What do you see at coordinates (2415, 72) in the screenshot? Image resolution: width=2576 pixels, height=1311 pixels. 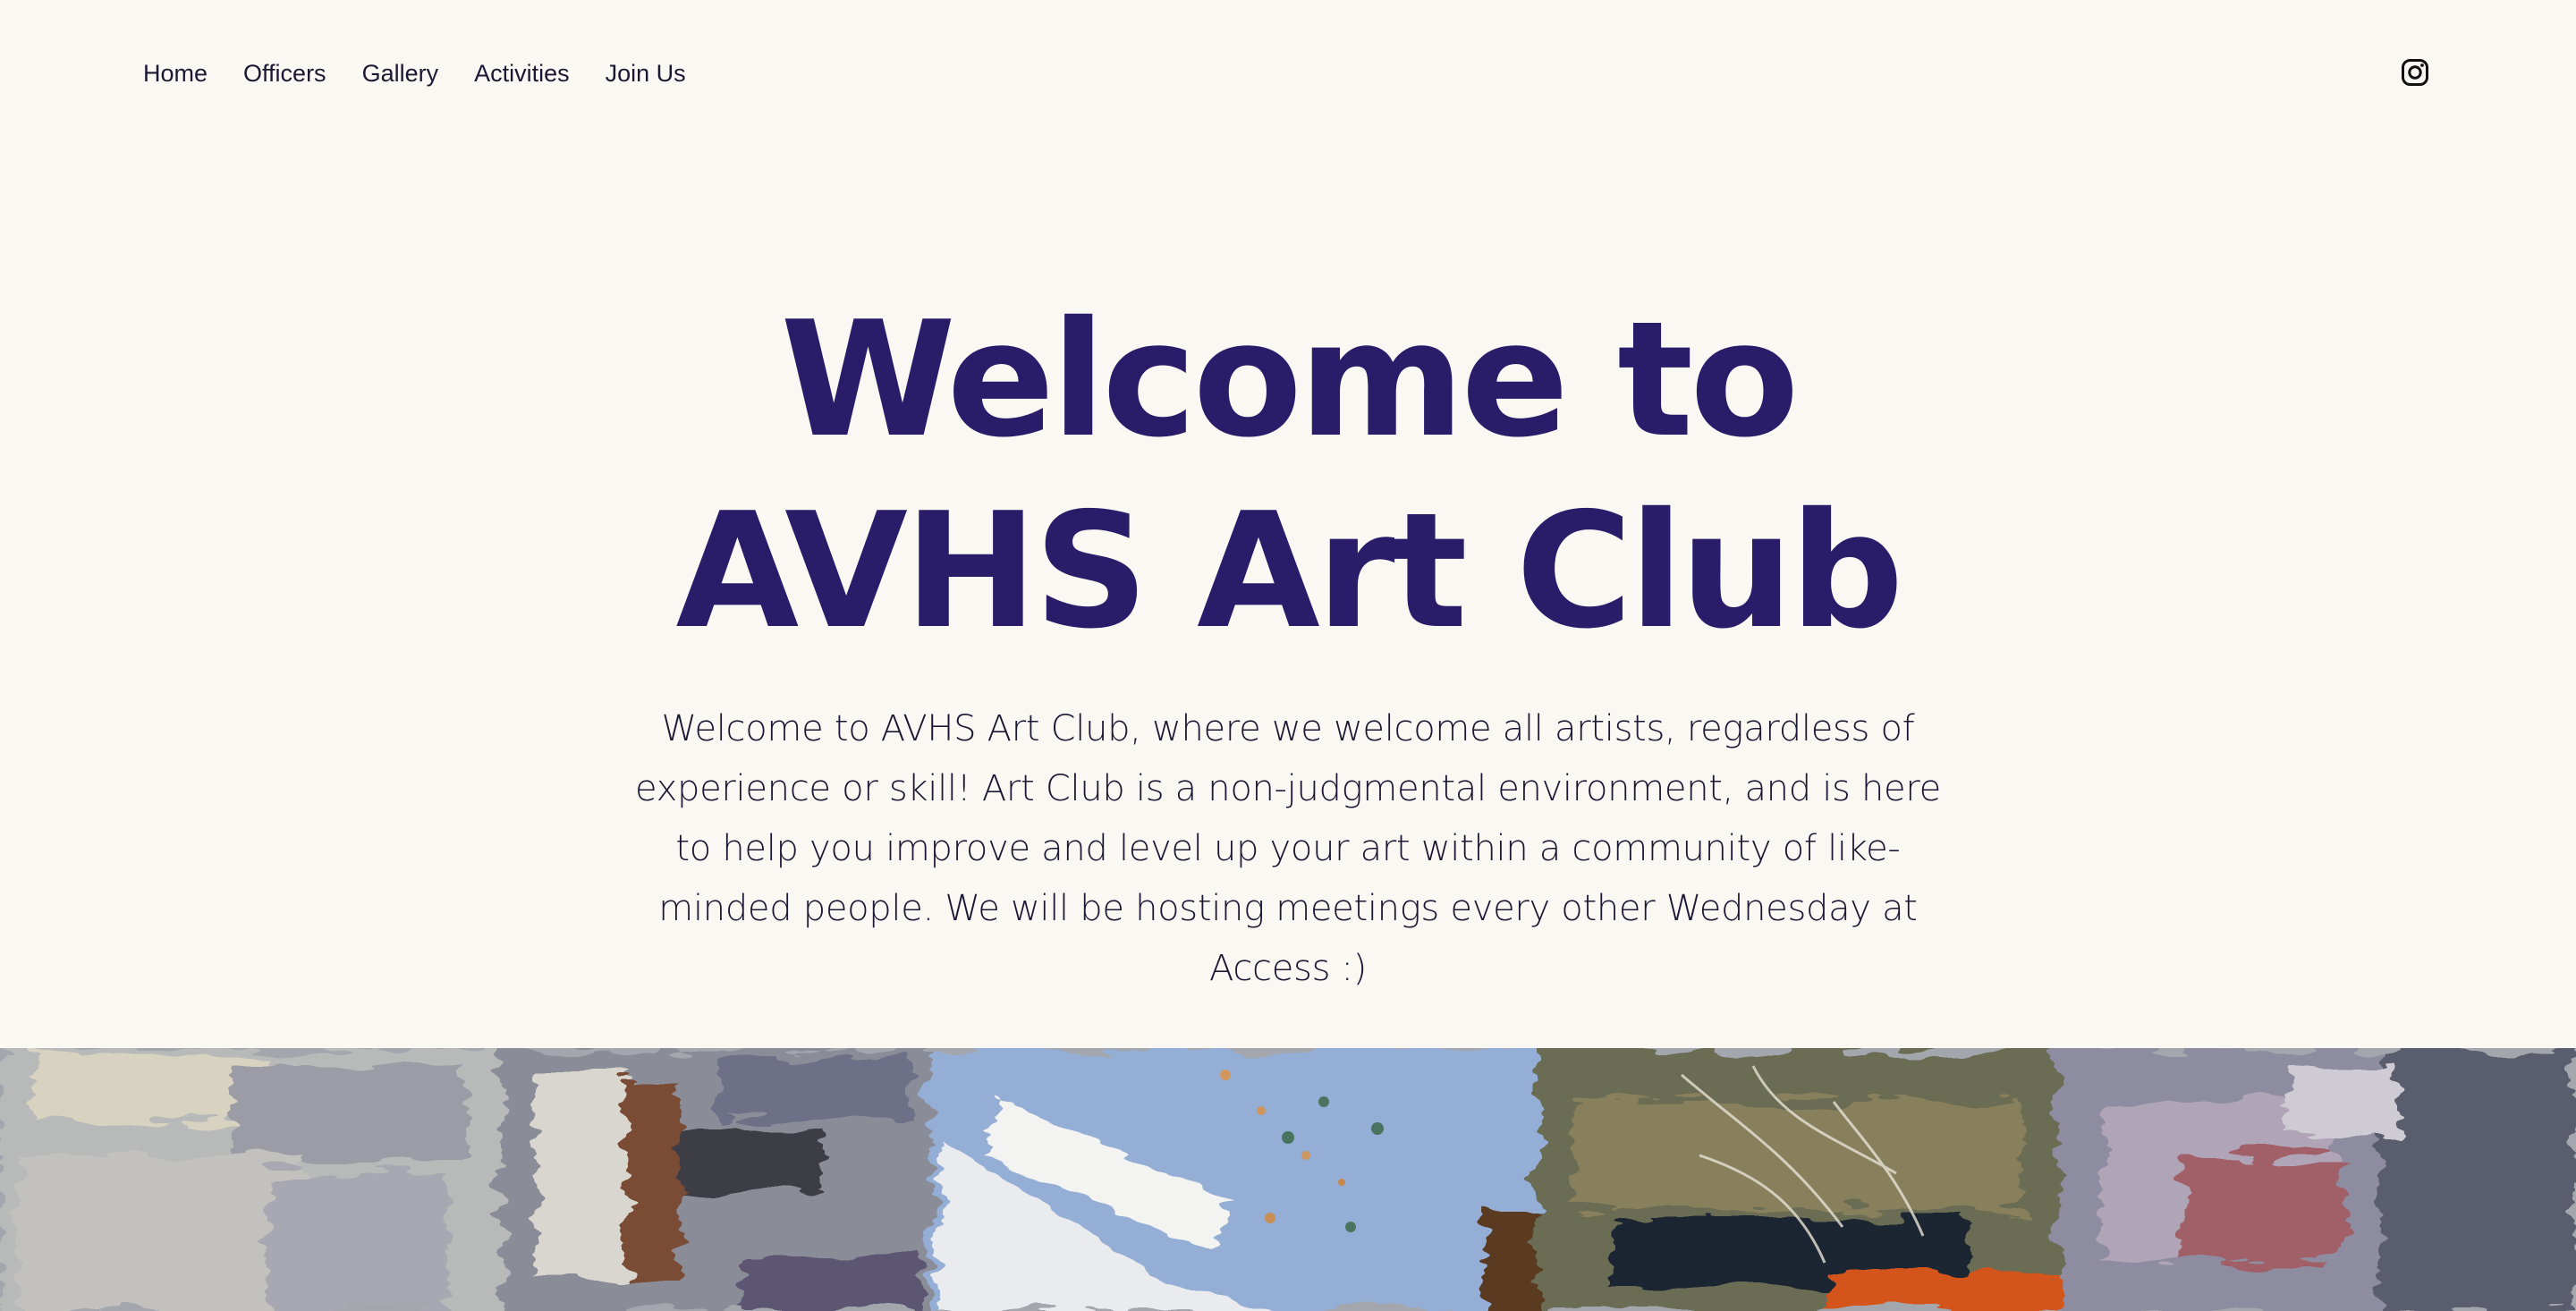 I see `instagram-icon` at bounding box center [2415, 72].